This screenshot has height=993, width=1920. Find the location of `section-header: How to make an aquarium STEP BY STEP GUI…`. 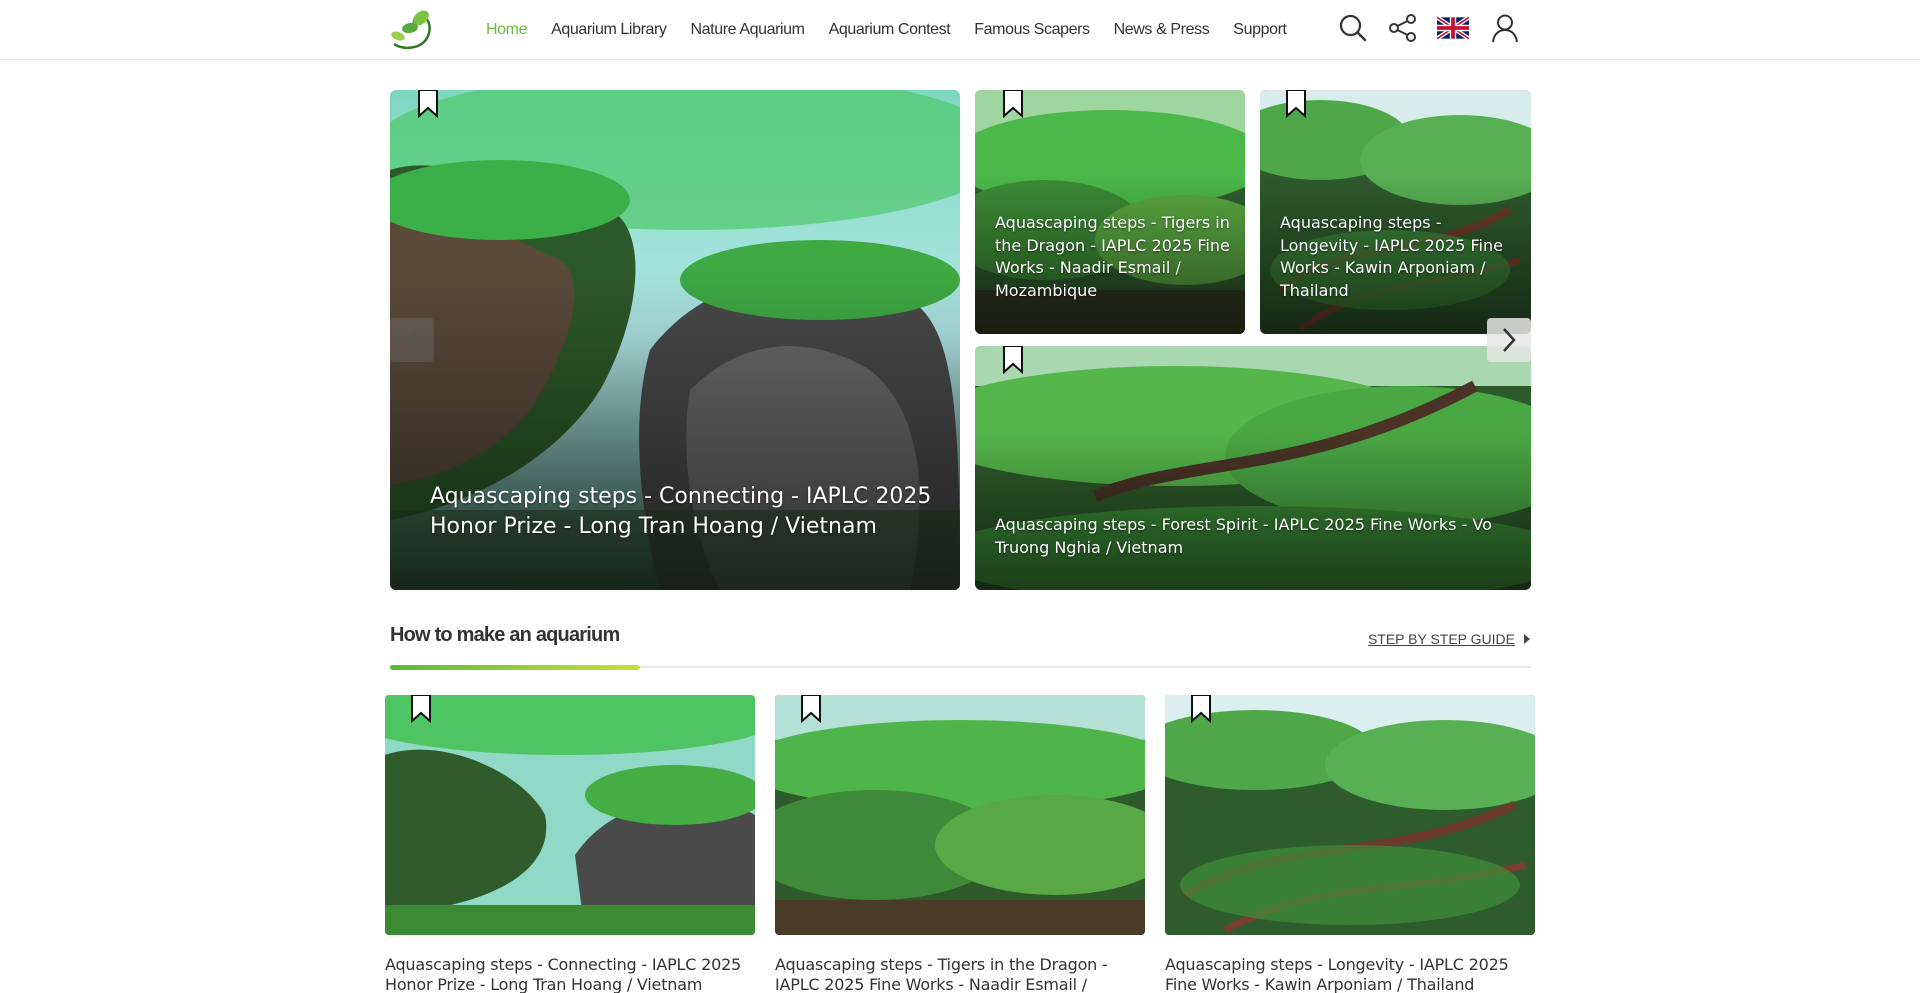

section-header: How to make an aquarium STEP BY STEP GUI… is located at coordinates (960, 647).